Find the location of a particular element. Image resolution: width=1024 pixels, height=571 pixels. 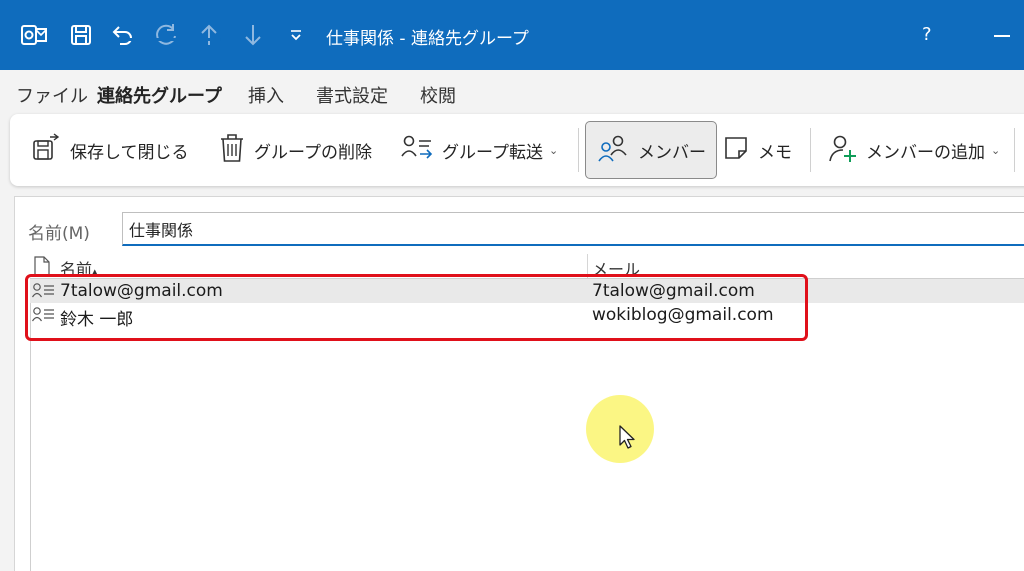

save-close-button: 保存して閉じる is located at coordinates (109, 150).